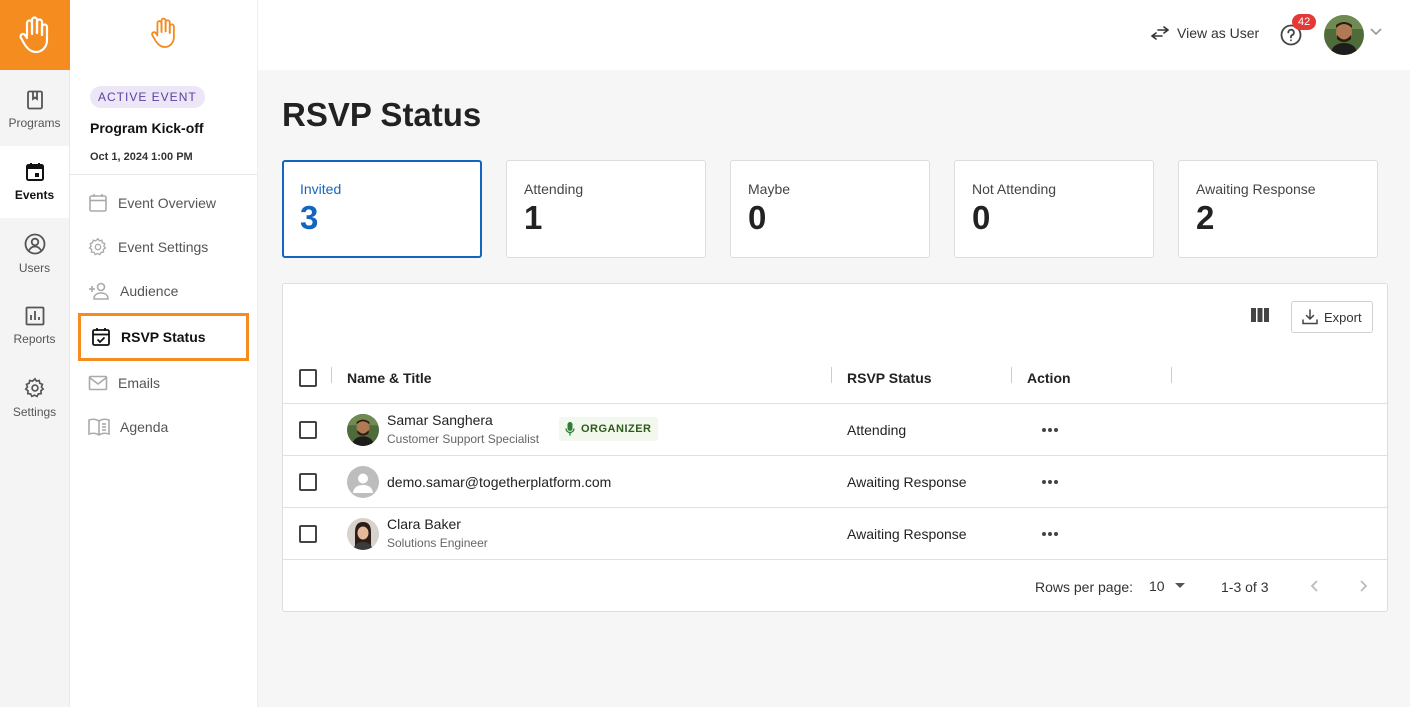  Describe the element at coordinates (835, 379) in the screenshot. I see `table-header: Name & Title RSVP Status Action` at that location.